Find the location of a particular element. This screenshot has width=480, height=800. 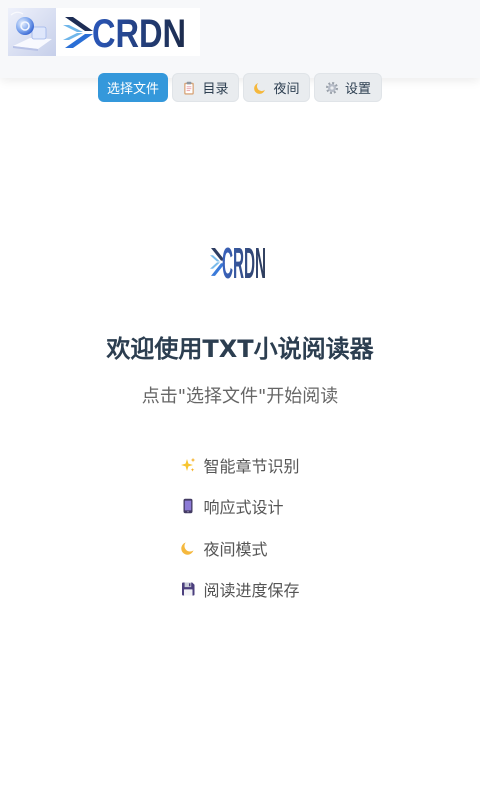

feature-item: 智能章节识别 is located at coordinates (240, 465).